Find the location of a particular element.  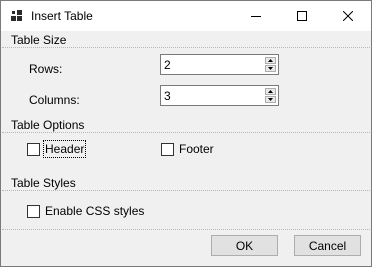

table-size-heading: Table Size is located at coordinates (39, 40).